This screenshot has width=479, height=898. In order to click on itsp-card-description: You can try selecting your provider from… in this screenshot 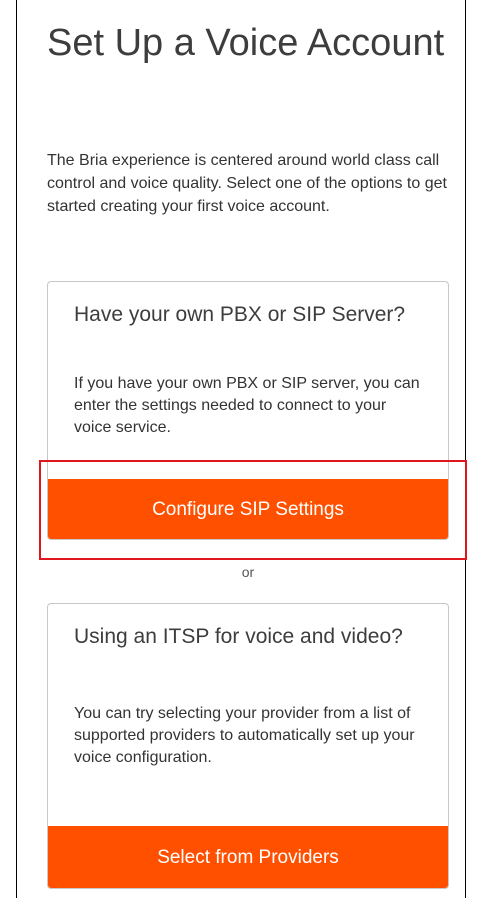, I will do `click(244, 735)`.